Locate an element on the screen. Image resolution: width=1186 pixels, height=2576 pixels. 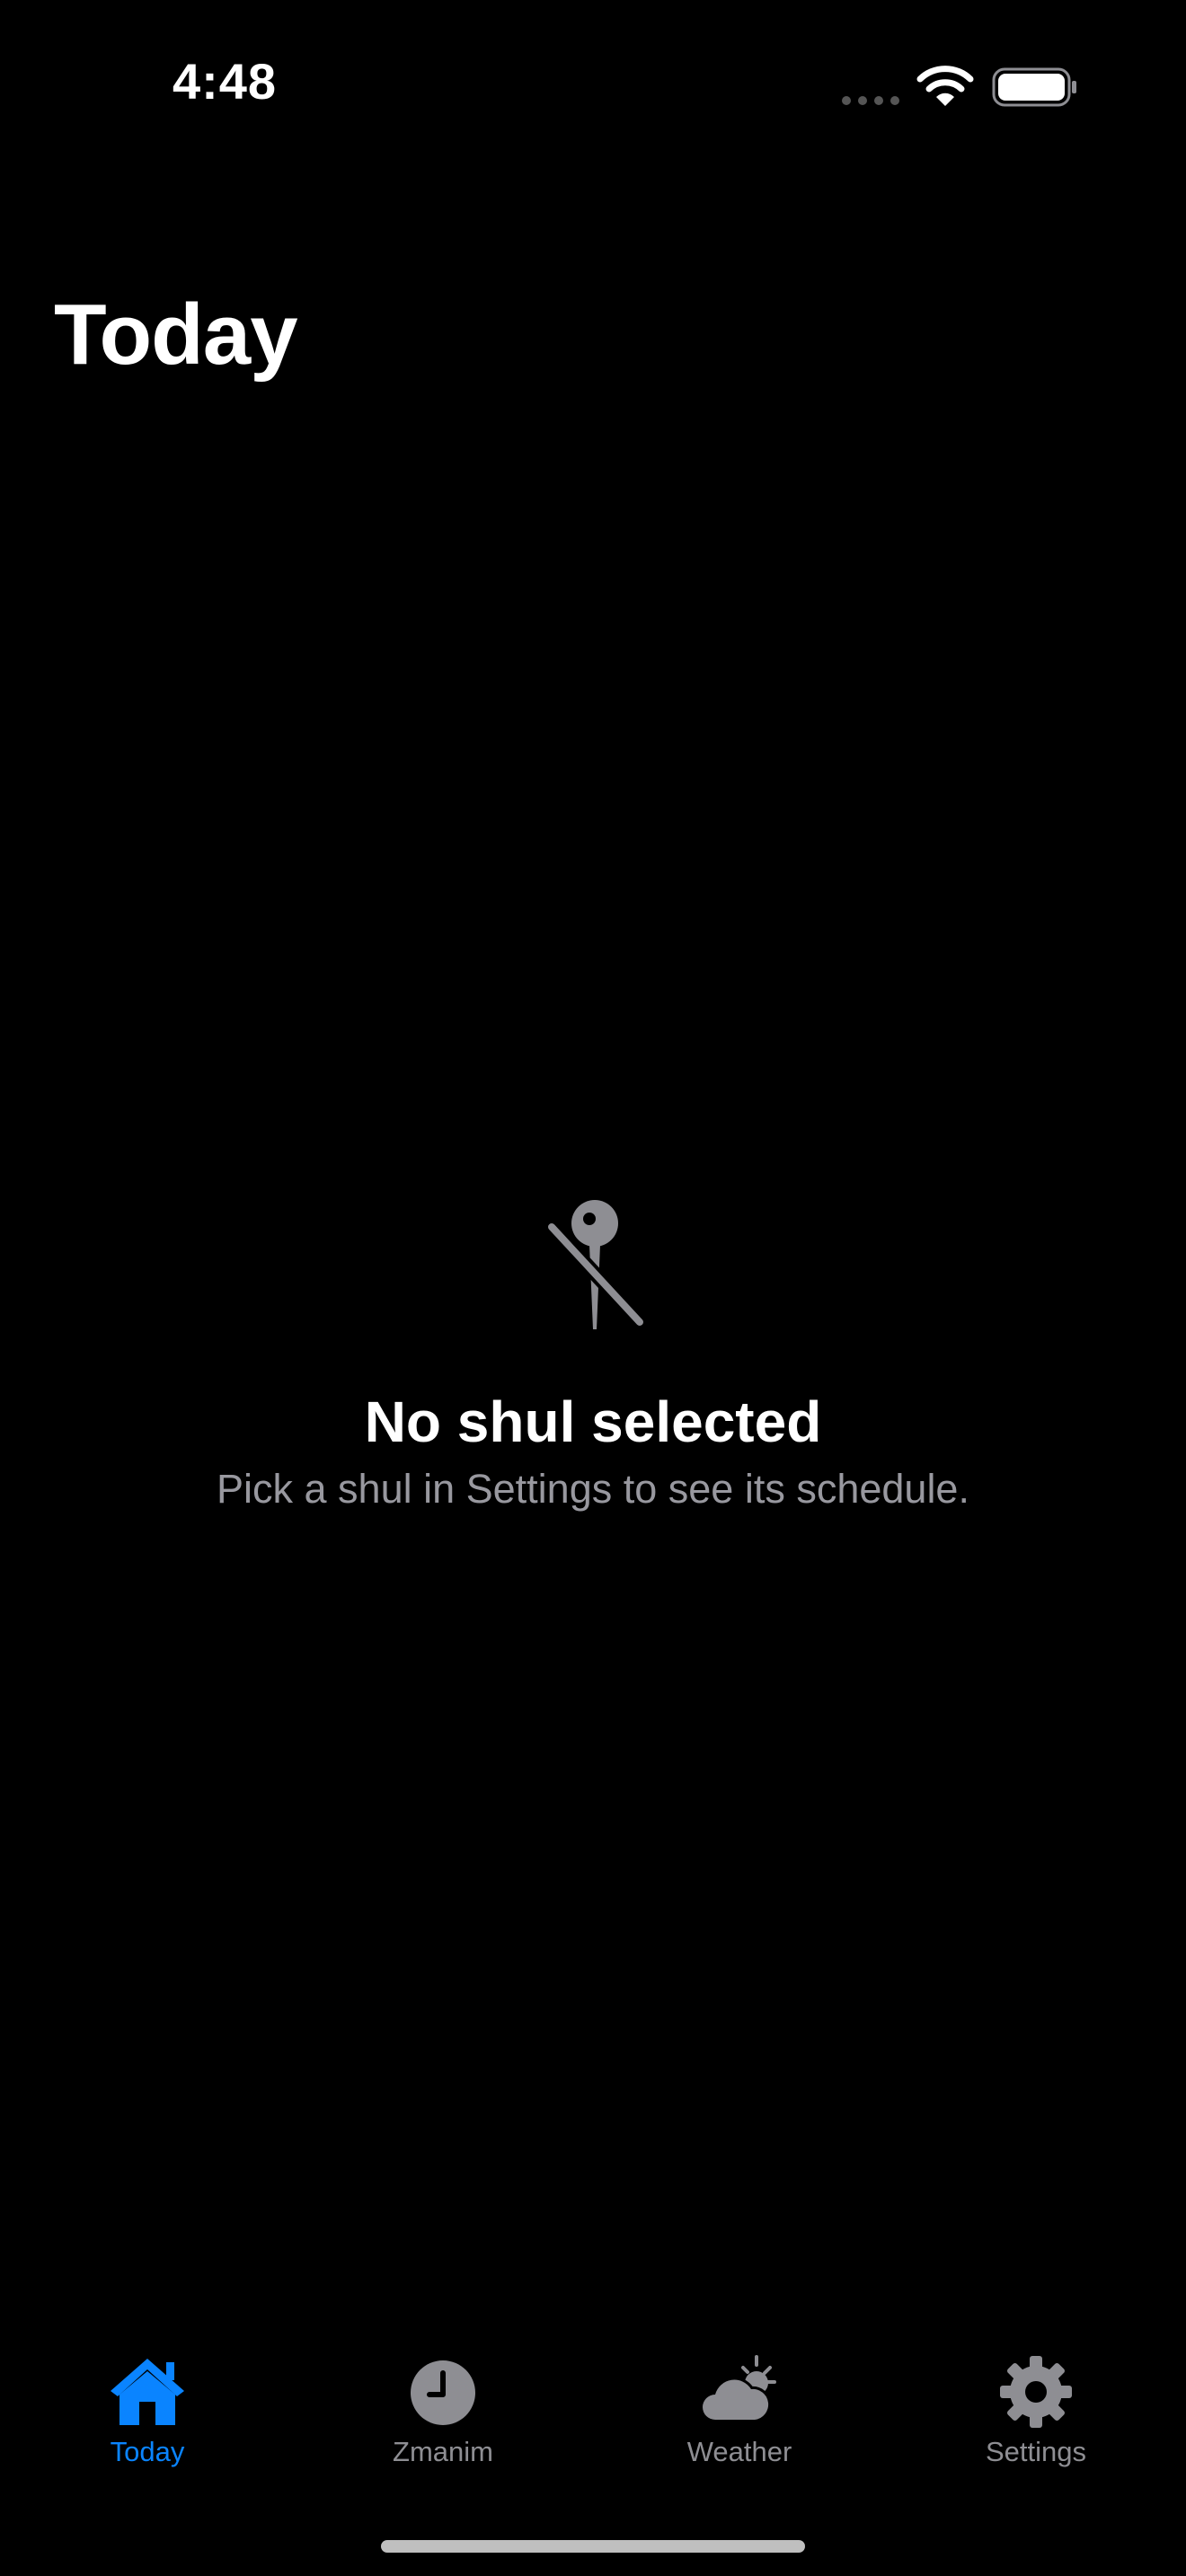
tab-settings: Settings is located at coordinates (1036, 2420).